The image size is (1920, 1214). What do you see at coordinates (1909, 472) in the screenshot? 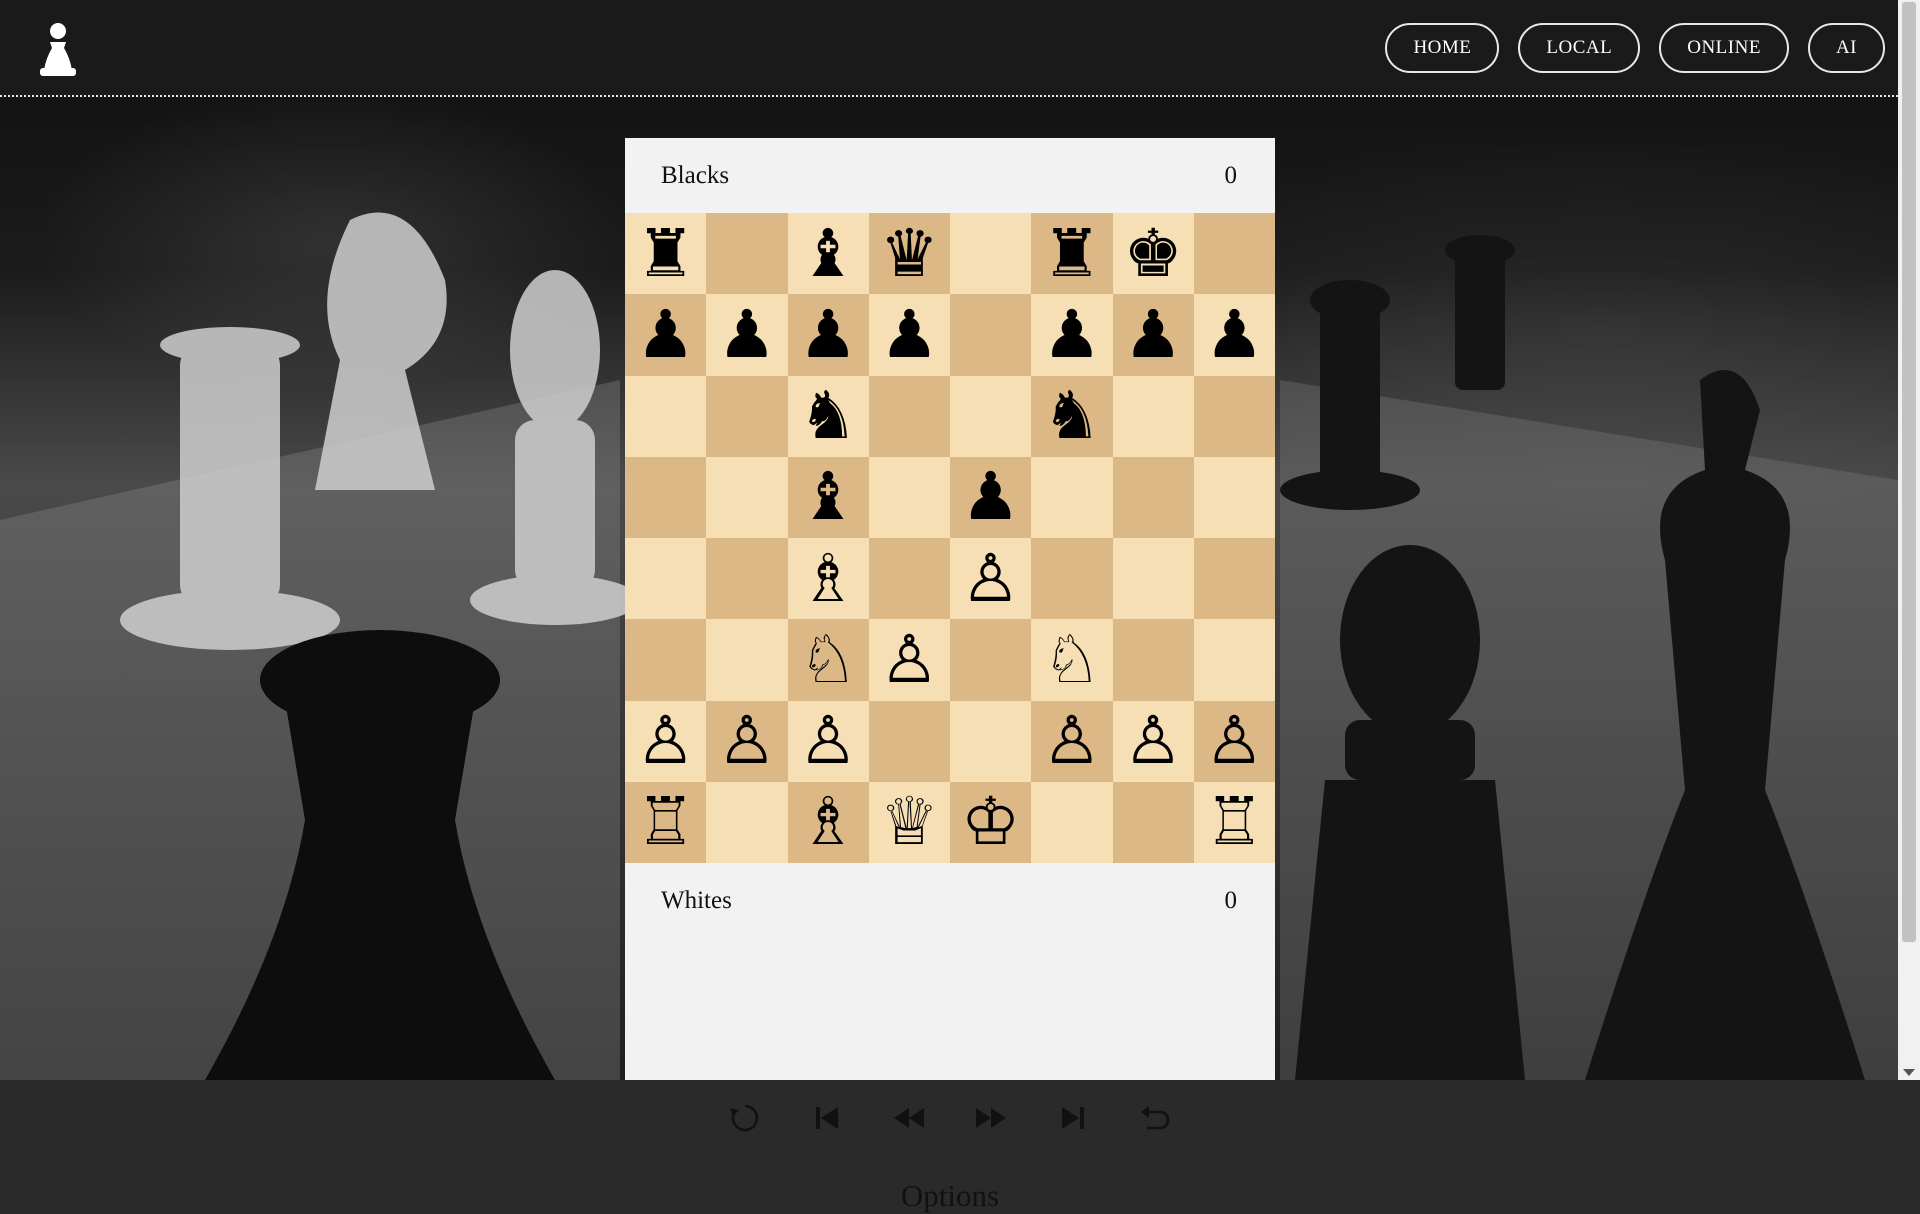
I see `scrollbar-thumb` at bounding box center [1909, 472].